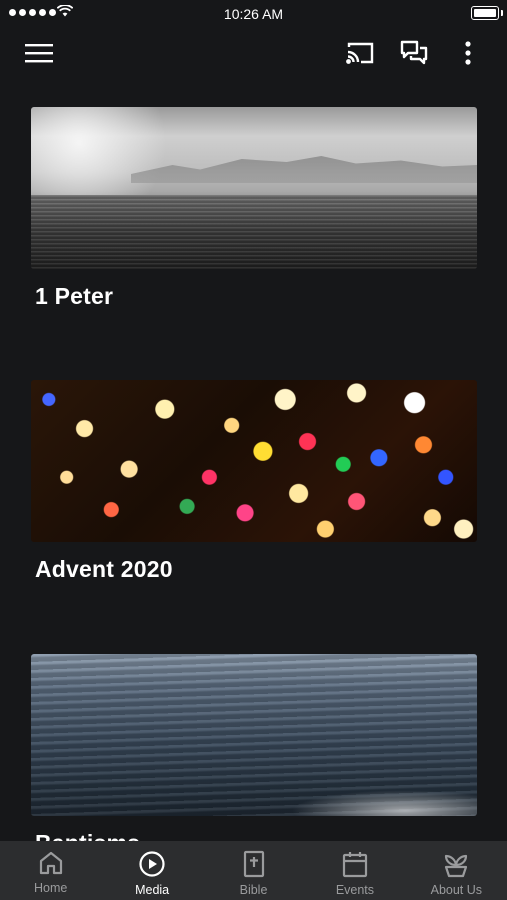  Describe the element at coordinates (152, 890) in the screenshot. I see `tab-label: Media` at that location.